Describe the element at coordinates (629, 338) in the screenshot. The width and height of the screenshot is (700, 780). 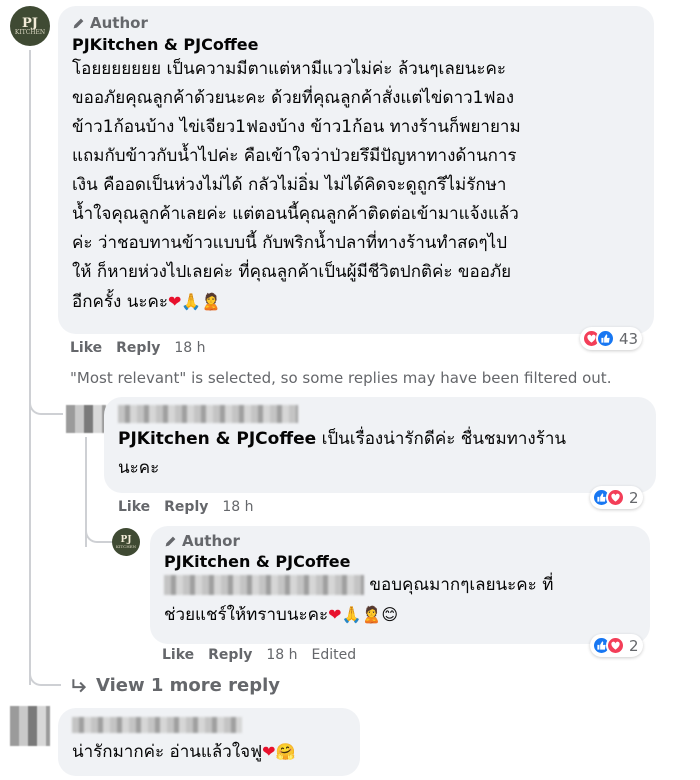
I see `reaction-count: 43` at that location.